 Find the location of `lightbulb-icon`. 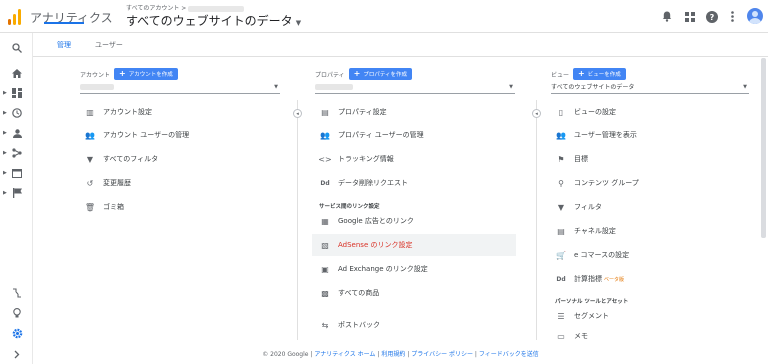

lightbulb-icon is located at coordinates (17, 313).